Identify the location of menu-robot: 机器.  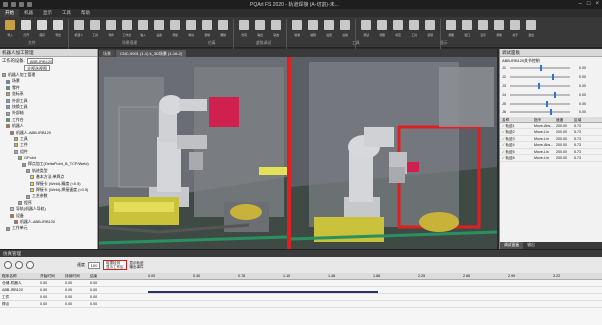
(28, 13).